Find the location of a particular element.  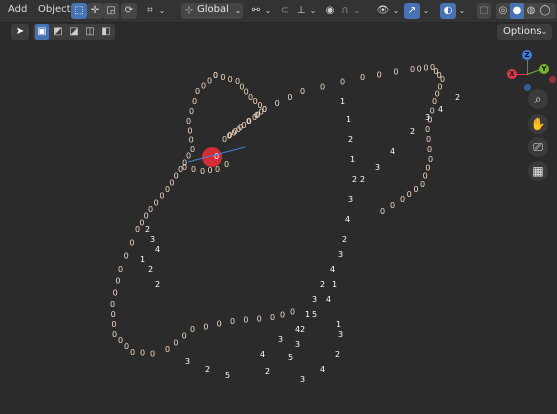

tool-rotate-button: ⟳ is located at coordinates (129, 11).